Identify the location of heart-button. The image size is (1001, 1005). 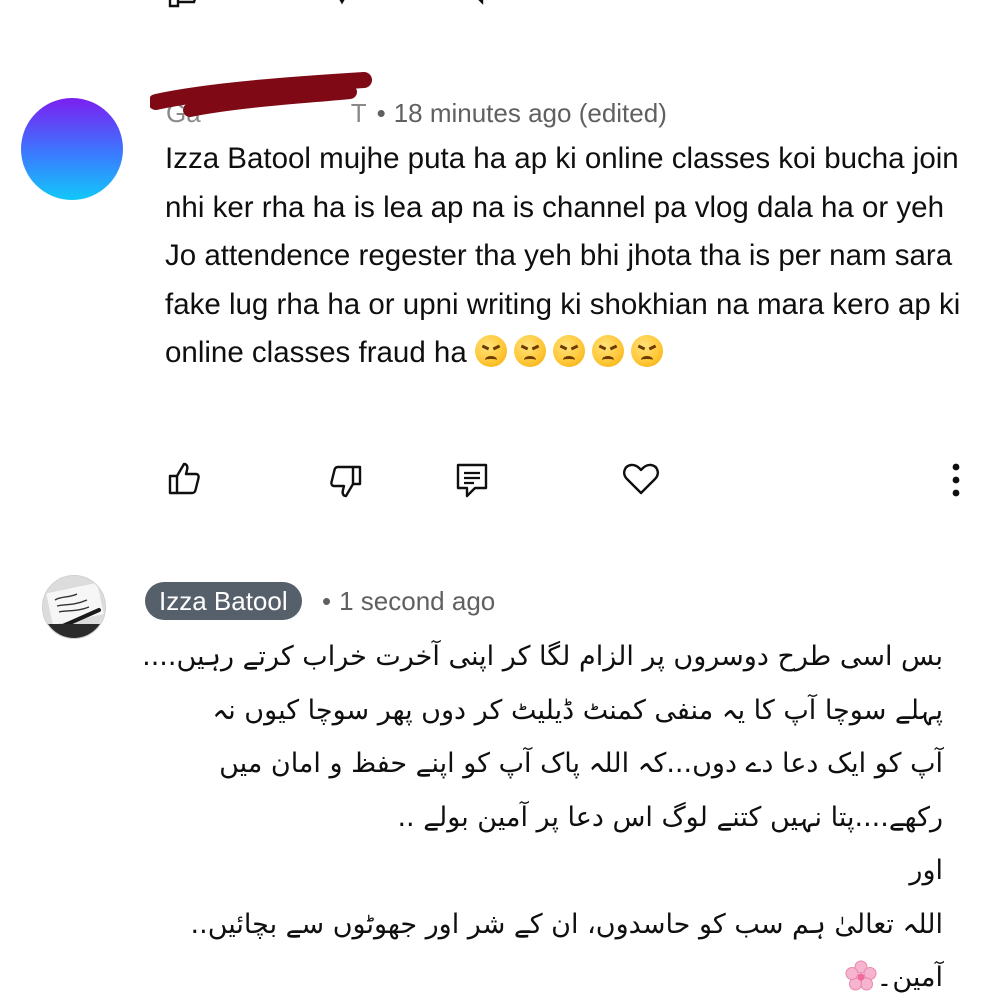
(641, 479).